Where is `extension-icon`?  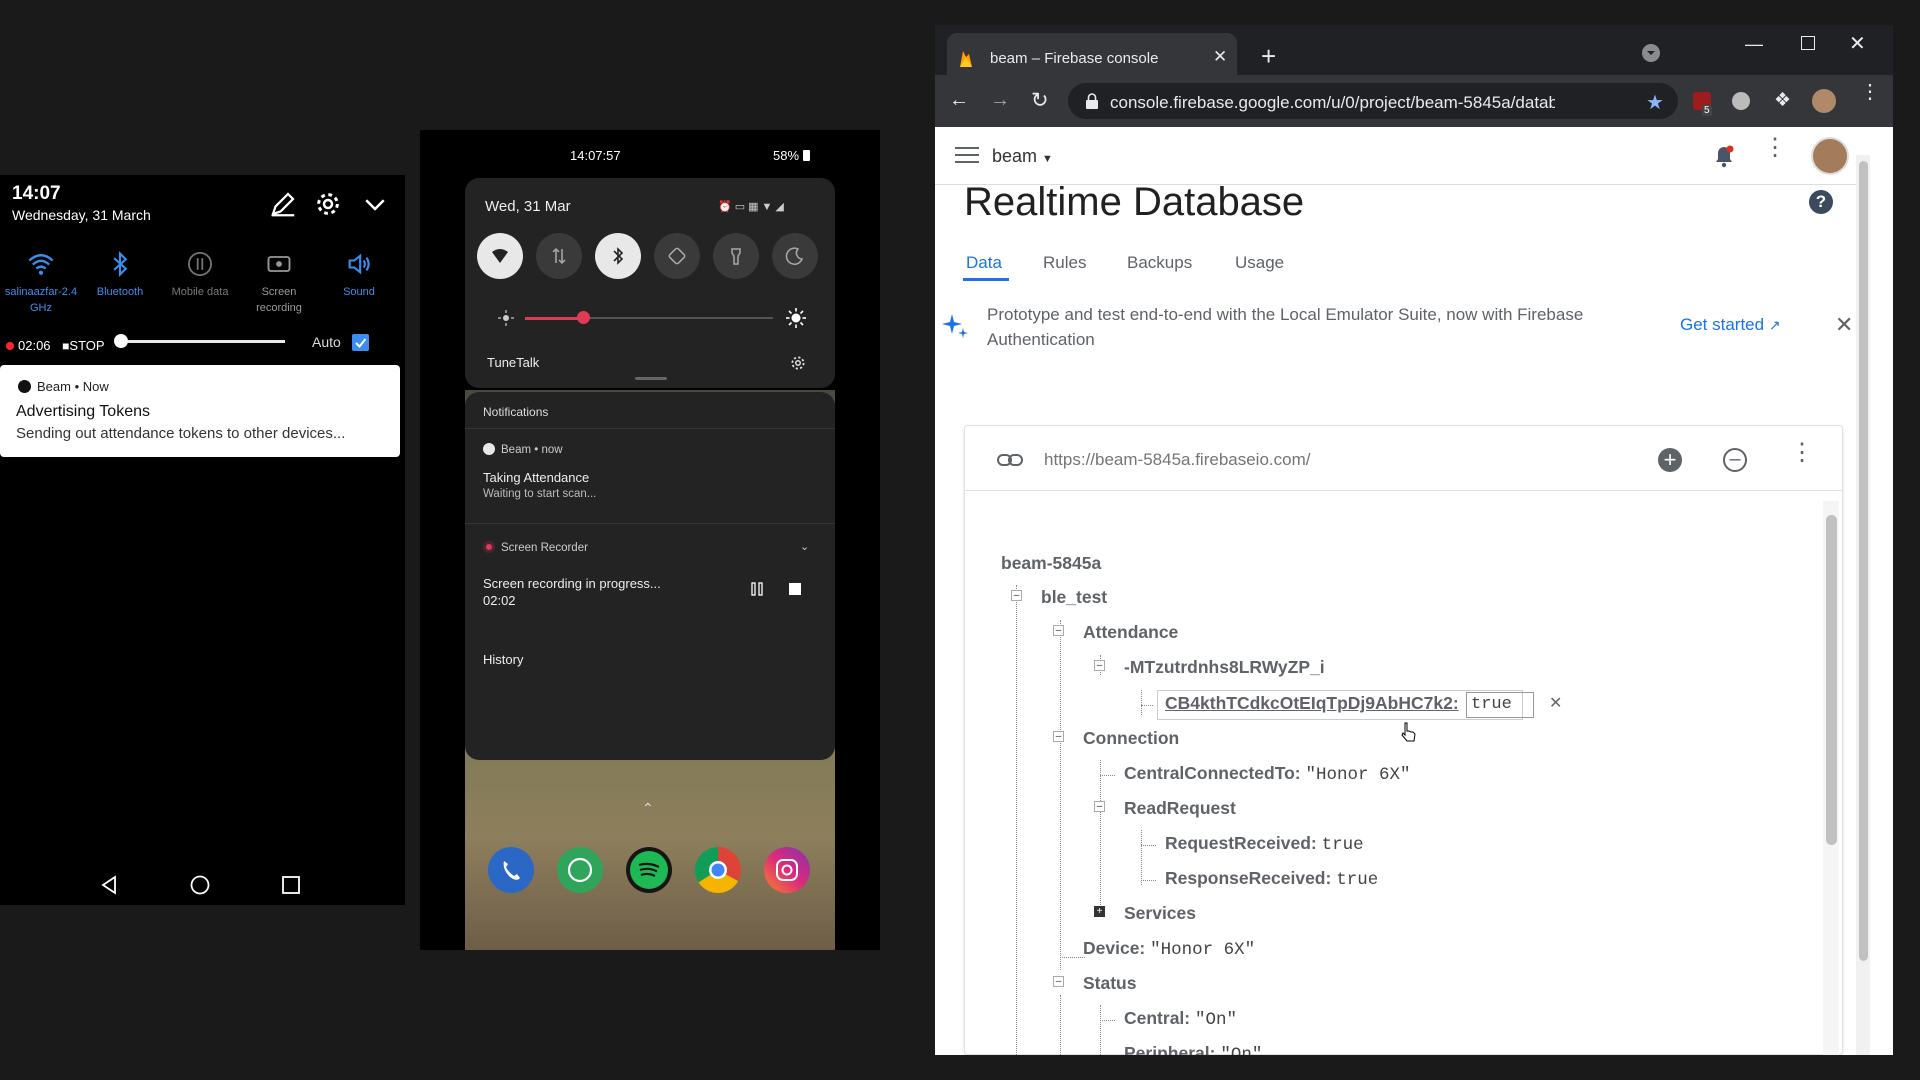 extension-icon is located at coordinates (1741, 101).